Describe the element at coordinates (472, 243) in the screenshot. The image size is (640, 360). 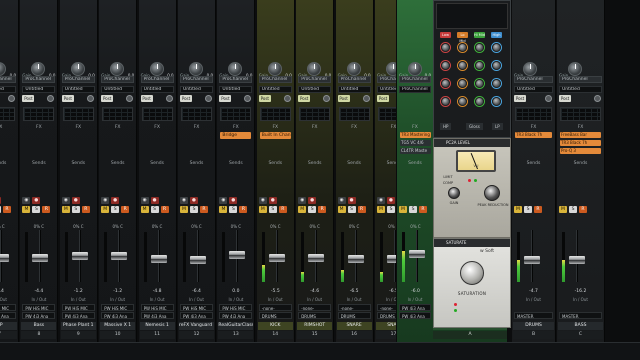
I see `saturator-title: SATURATE` at that location.